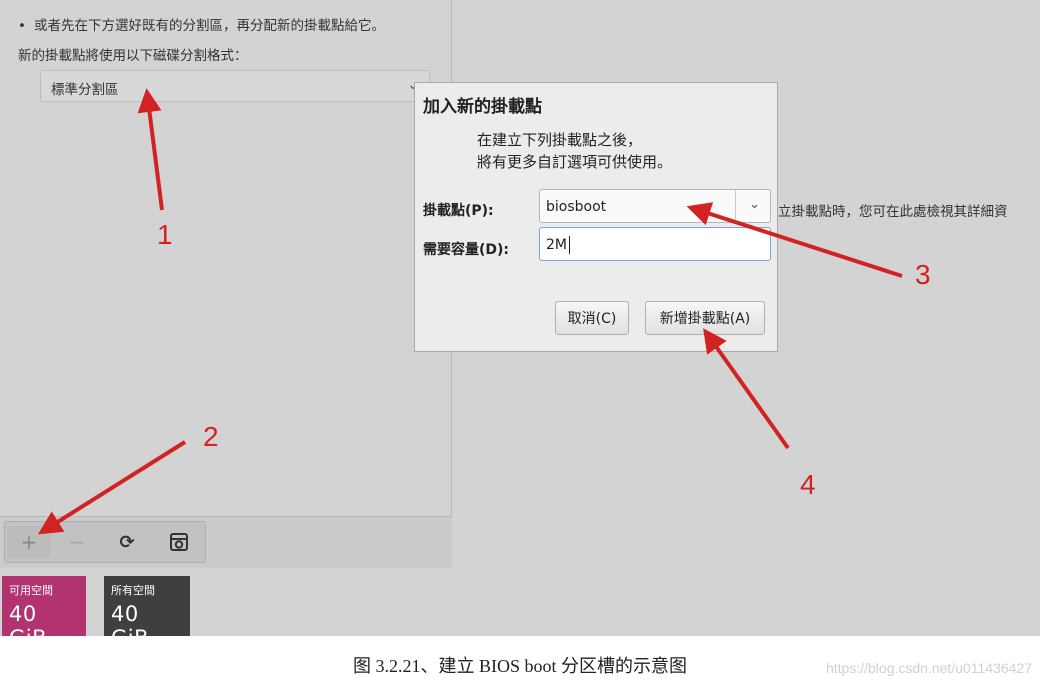 The image size is (1040, 688). What do you see at coordinates (923, 274) in the screenshot?
I see `annotation-label-3: 3` at bounding box center [923, 274].